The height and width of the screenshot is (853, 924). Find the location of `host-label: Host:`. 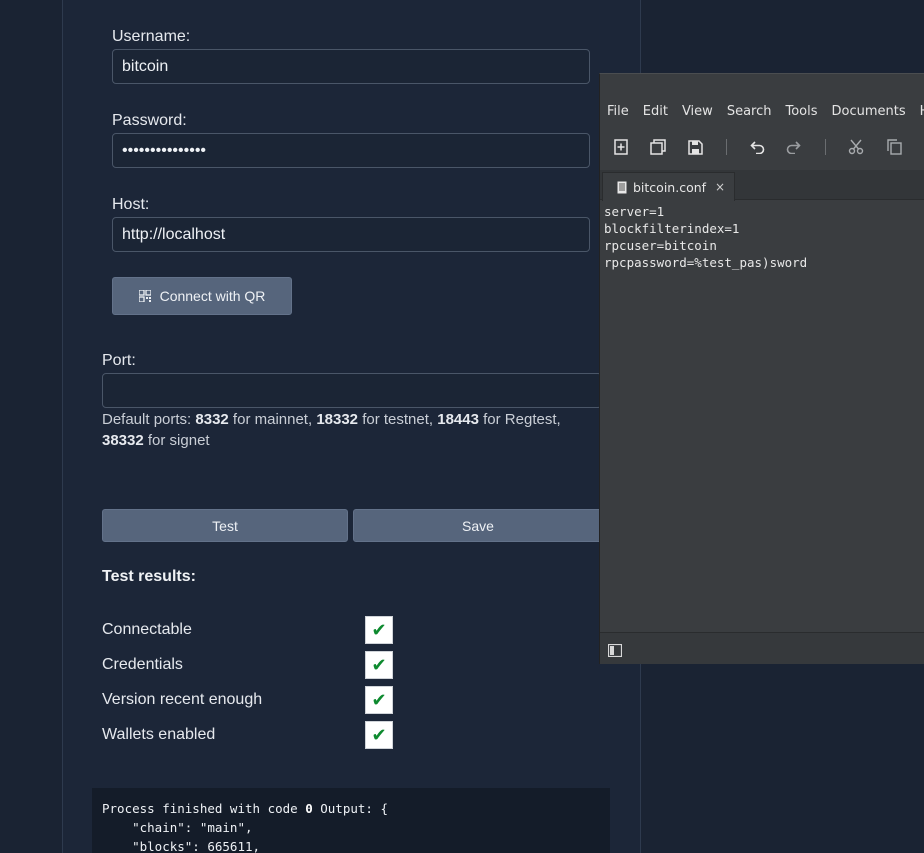

host-label: Host: is located at coordinates (131, 204).